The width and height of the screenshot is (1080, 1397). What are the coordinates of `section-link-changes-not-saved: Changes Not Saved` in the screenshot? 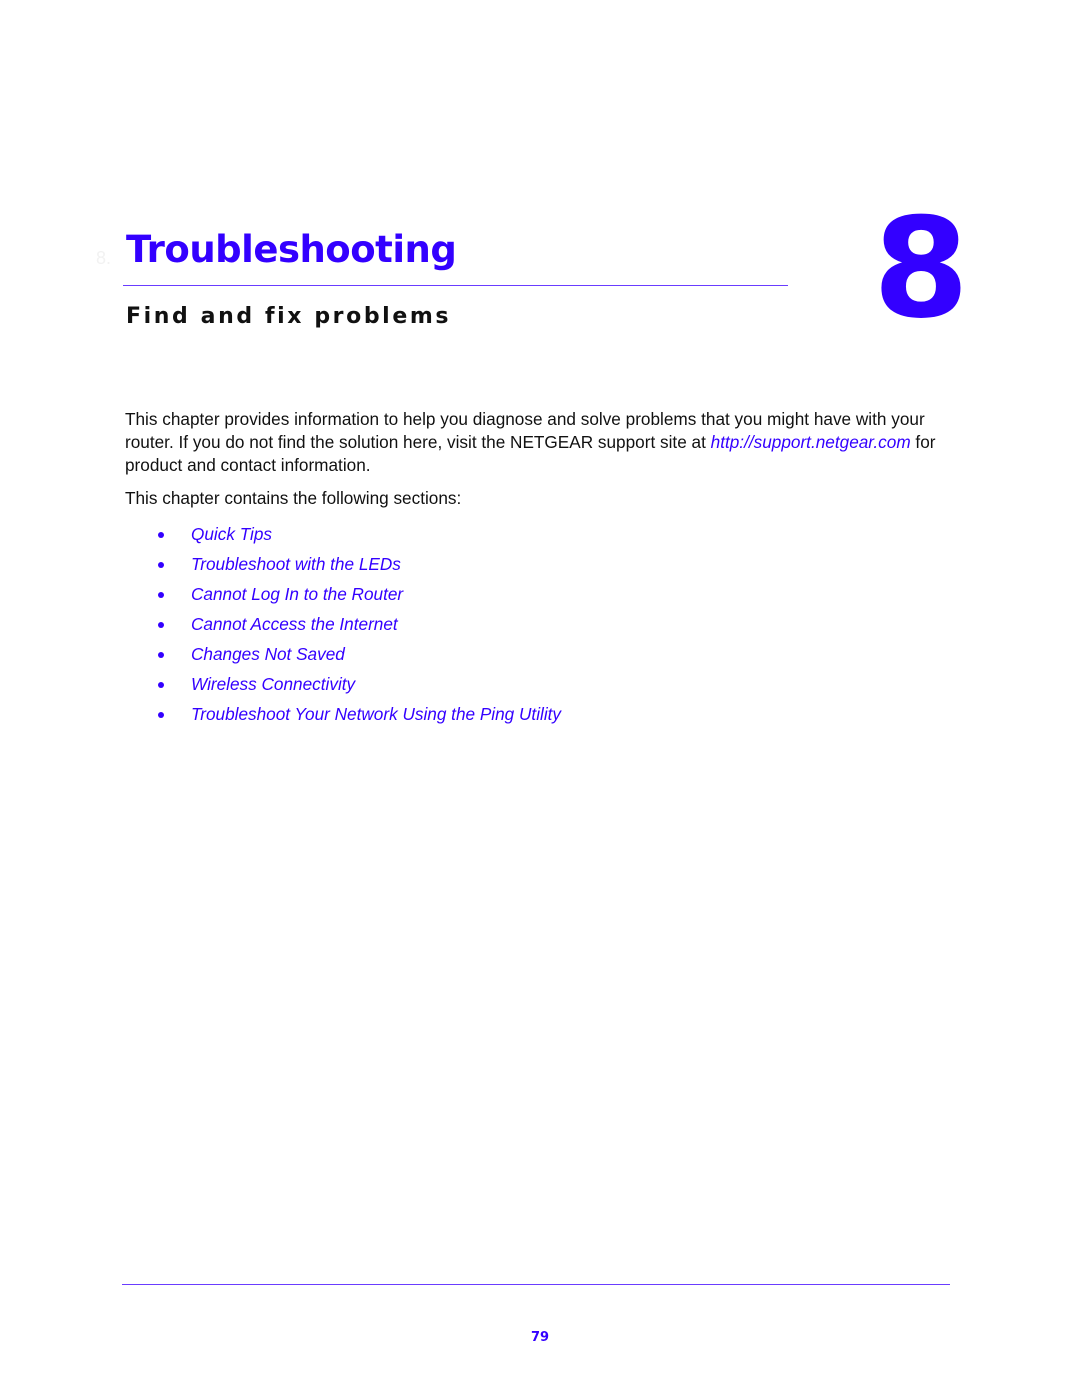 It's located at (268, 654).